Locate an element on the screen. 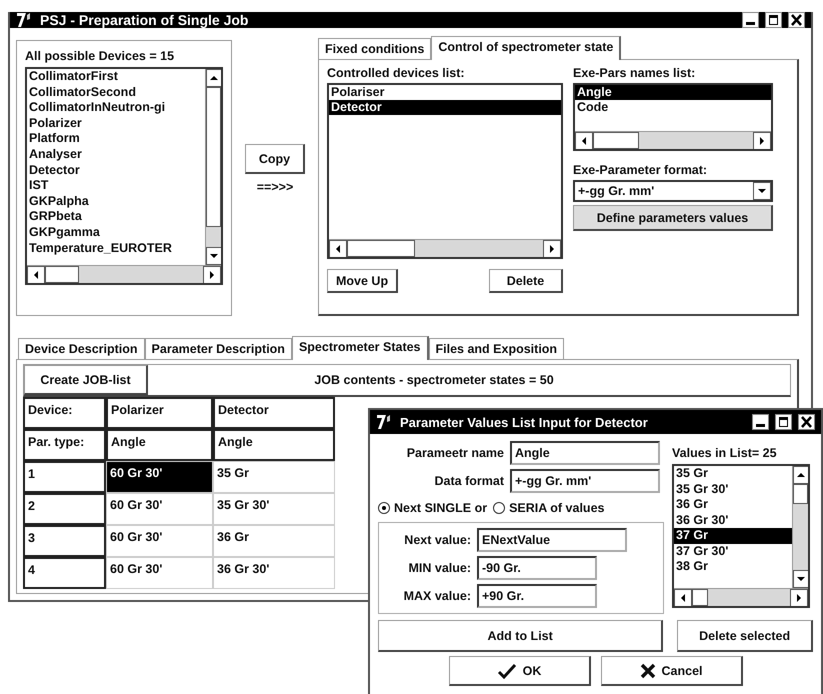  table-cell: 36 Gr 30' is located at coordinates (274, 573).